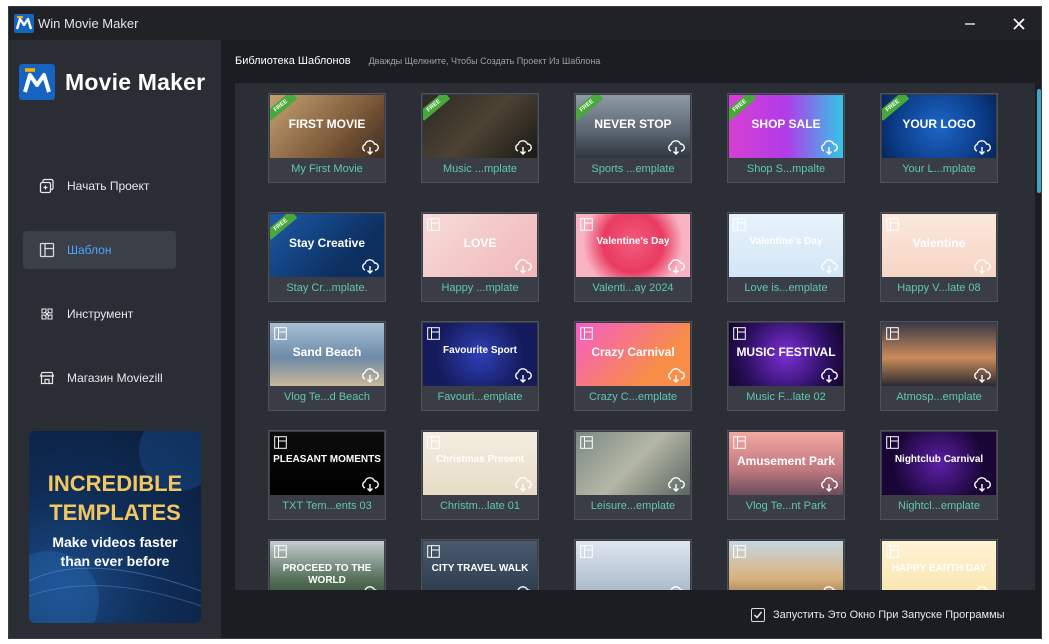  Describe the element at coordinates (115, 542) in the screenshot. I see `promo-subtitle-line1: Make videos faster` at that location.